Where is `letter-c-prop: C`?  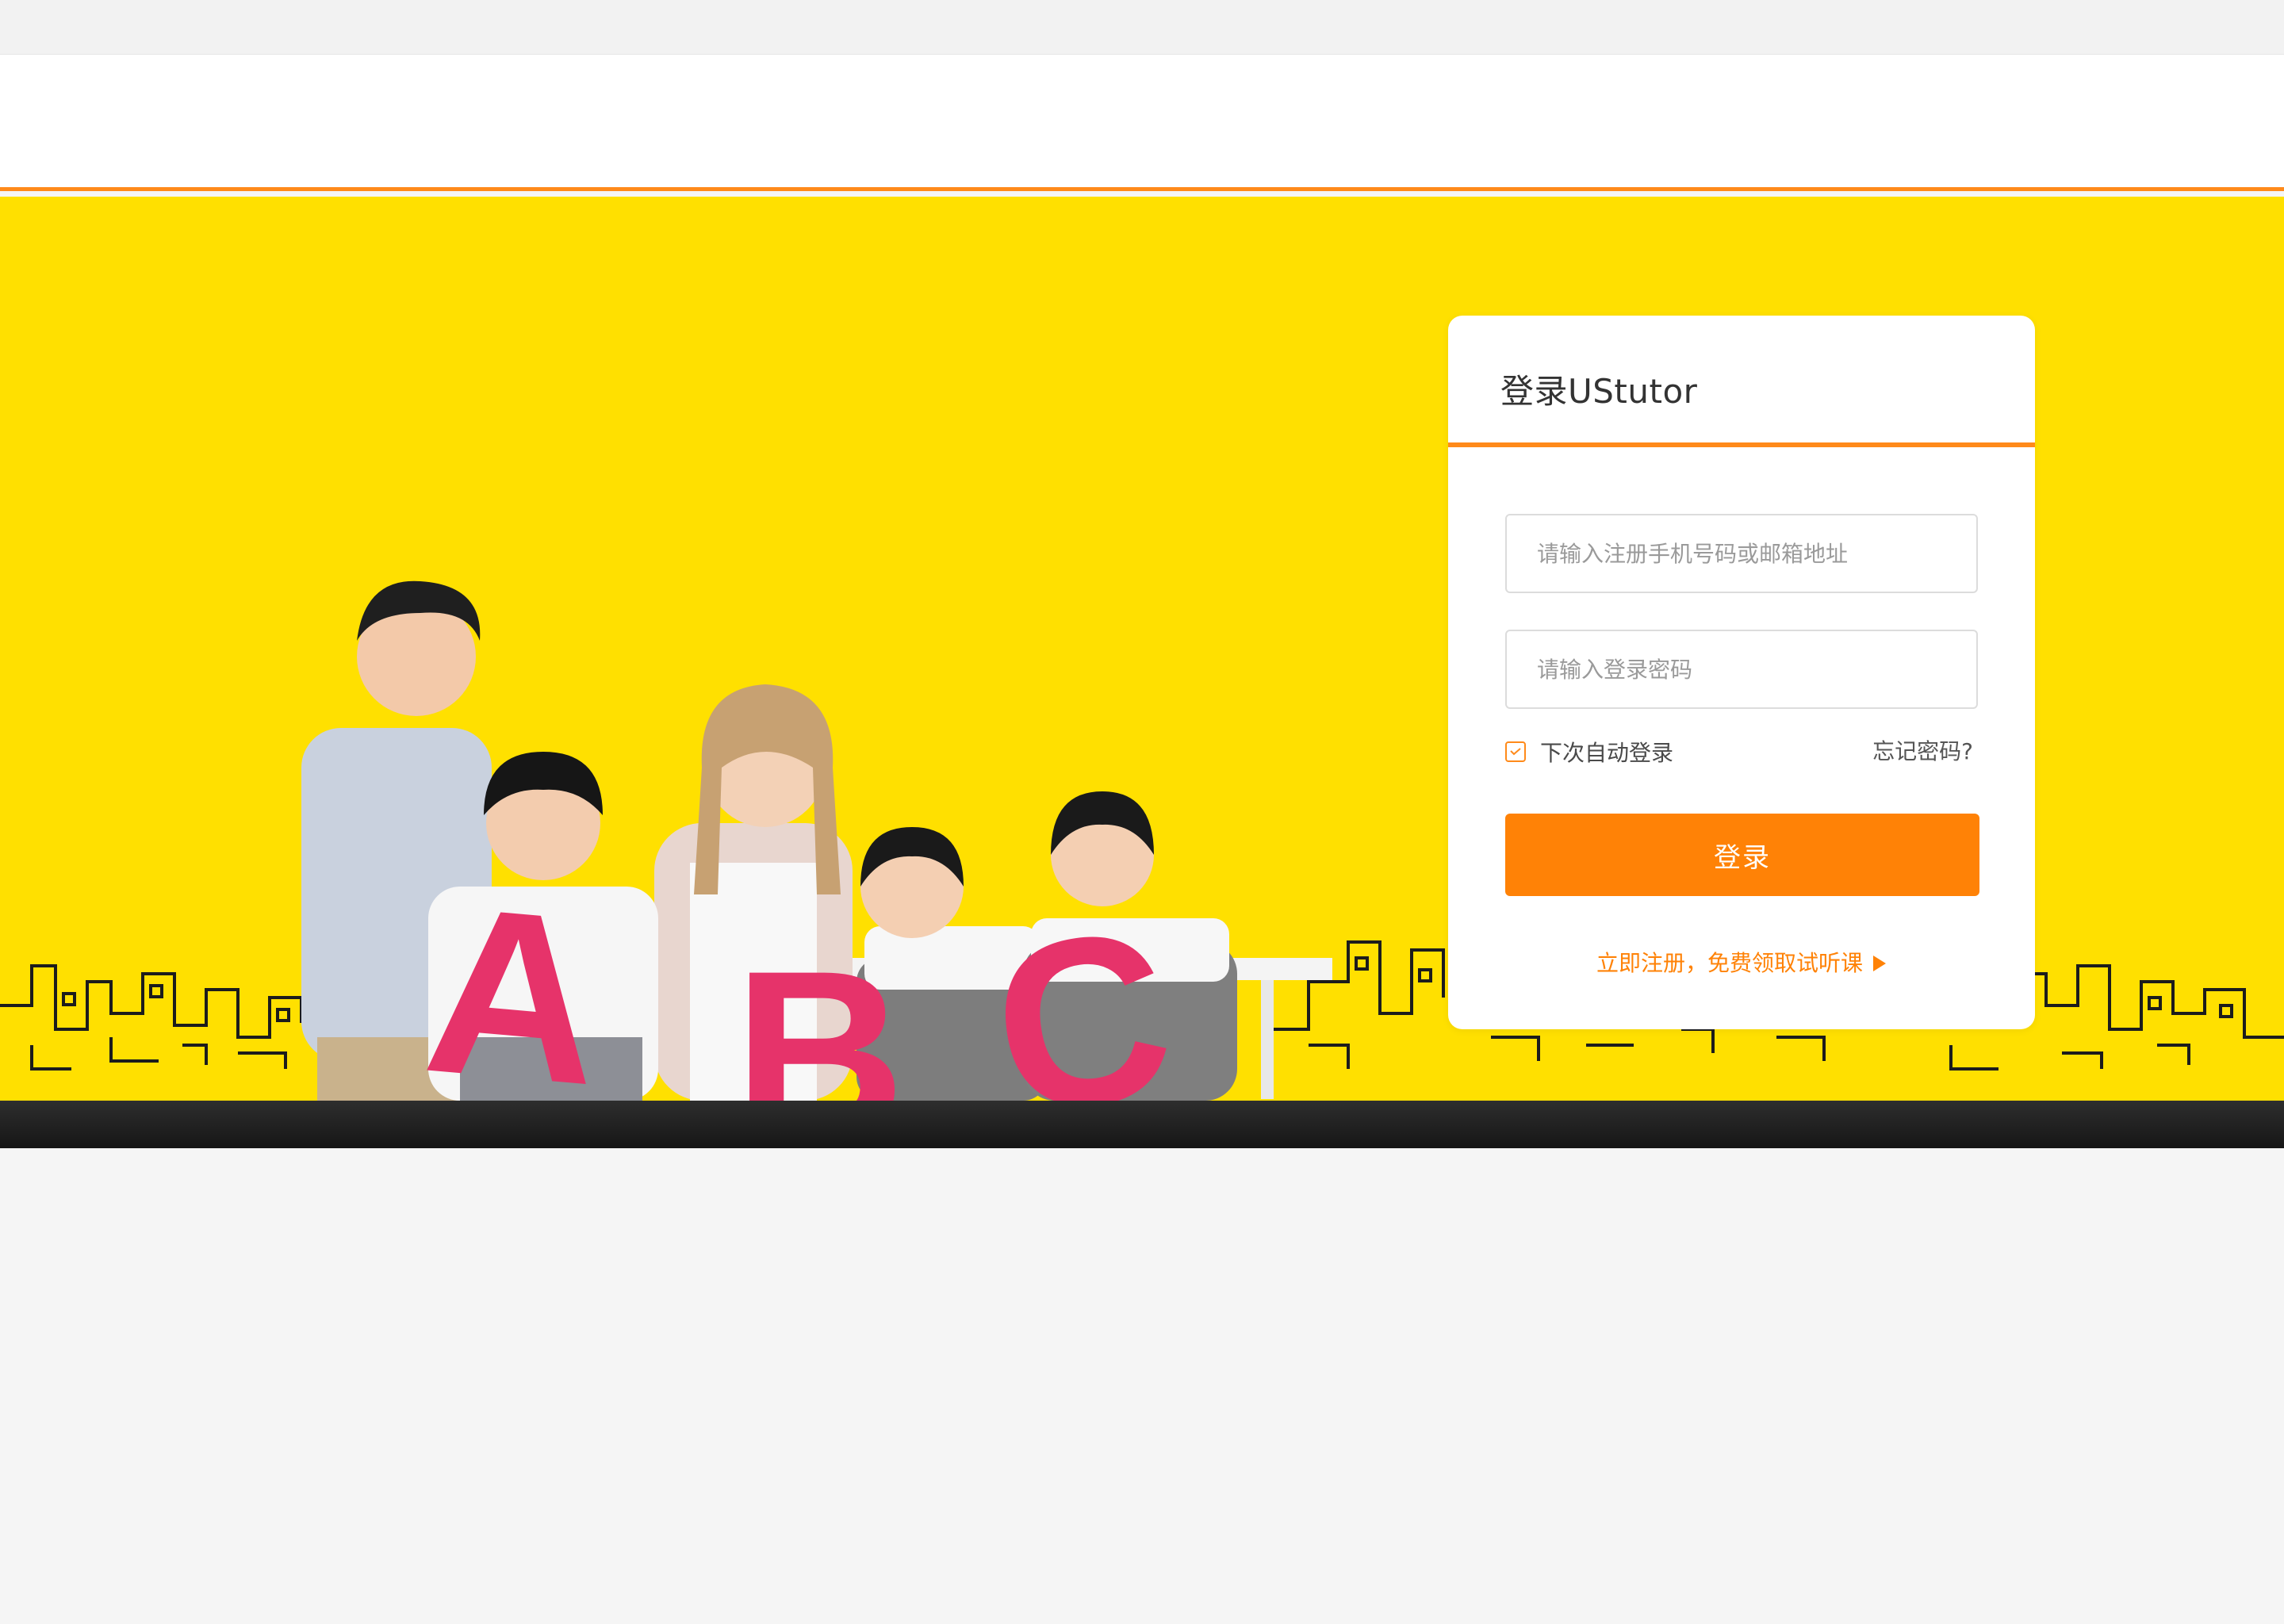 letter-c-prop: C is located at coordinates (1082, 989).